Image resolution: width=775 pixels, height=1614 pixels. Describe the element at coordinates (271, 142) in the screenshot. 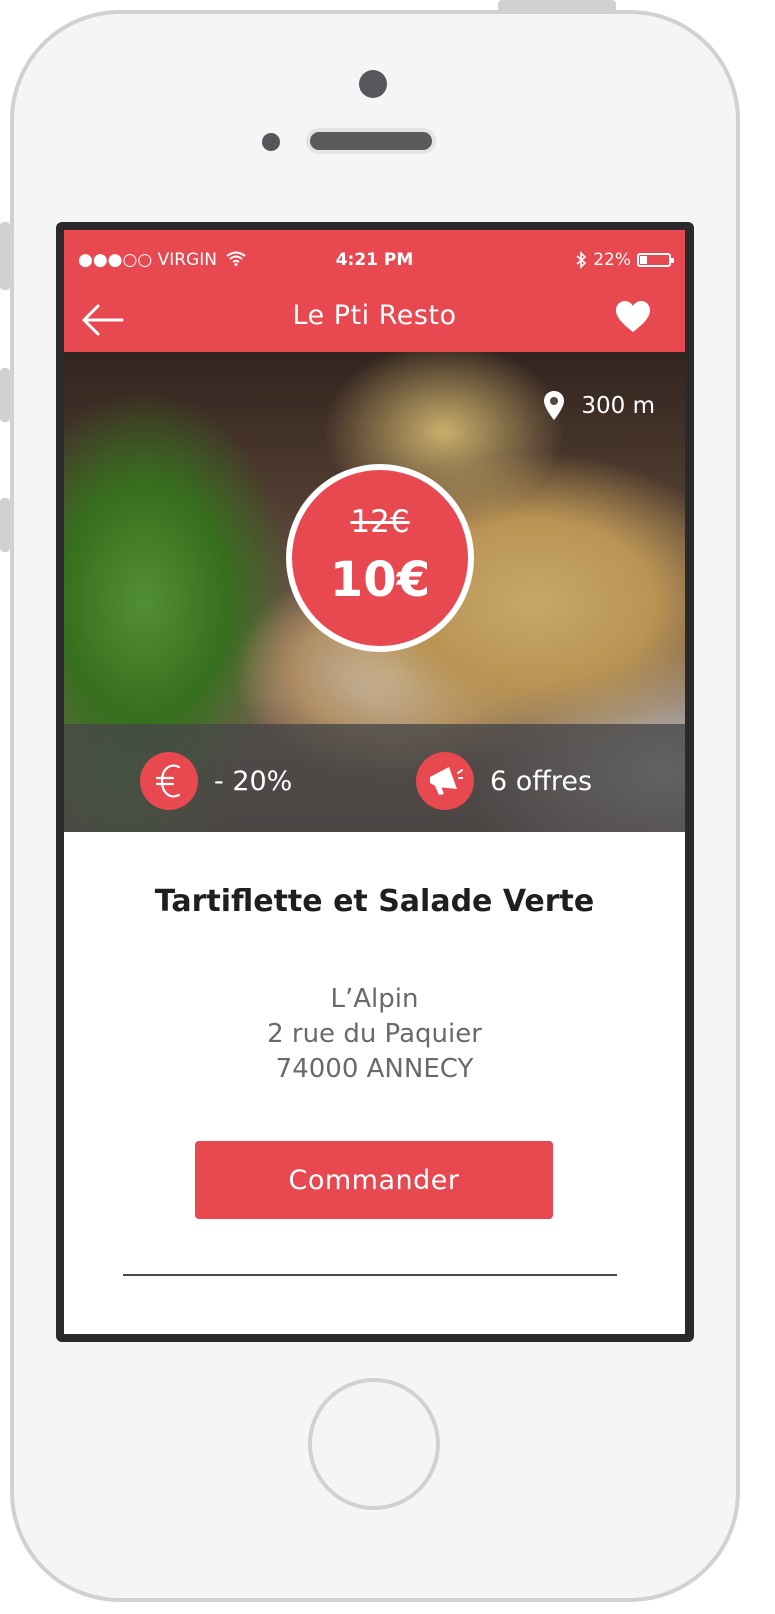

I see `proximity-sensor` at that location.